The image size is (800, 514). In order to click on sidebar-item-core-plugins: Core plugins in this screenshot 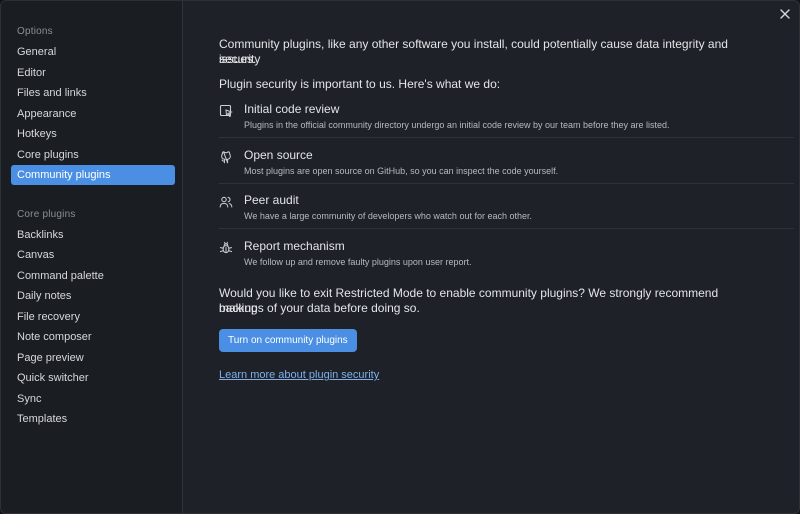, I will do `click(93, 155)`.